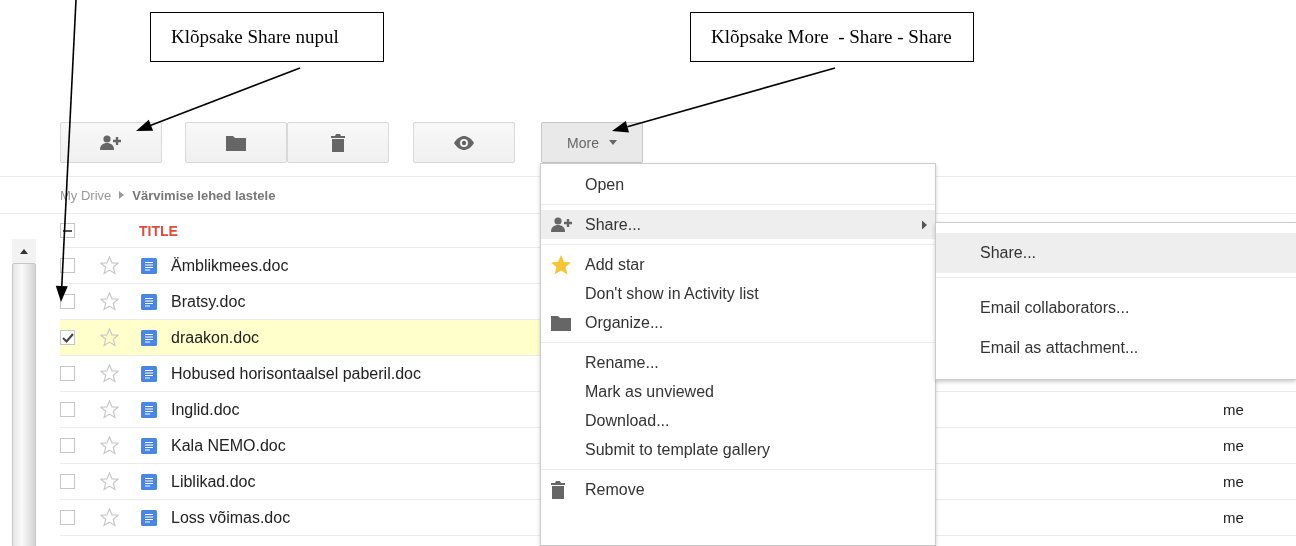 The height and width of the screenshot is (546, 1296). I want to click on menu-item: Submit to template gallery, so click(738, 449).